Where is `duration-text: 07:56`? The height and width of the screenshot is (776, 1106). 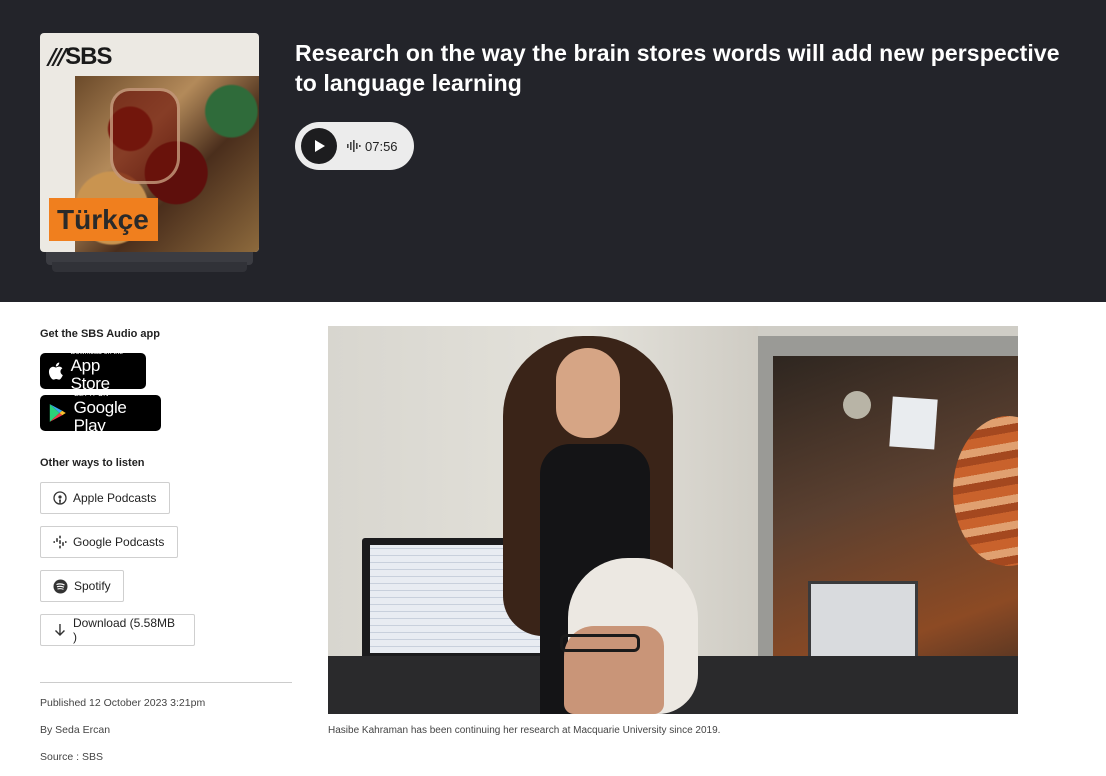 duration-text: 07:56 is located at coordinates (381, 146).